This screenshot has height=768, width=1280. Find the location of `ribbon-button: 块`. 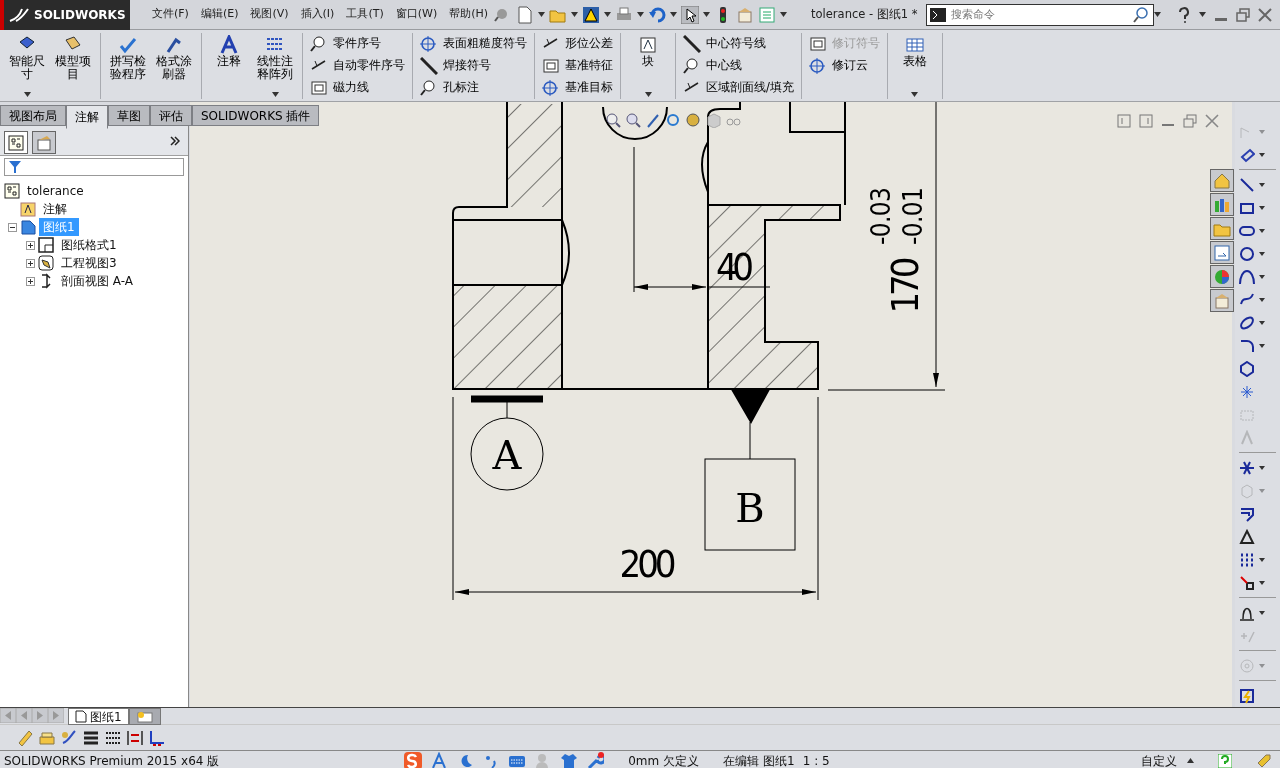

ribbon-button: 块 is located at coordinates (648, 66).